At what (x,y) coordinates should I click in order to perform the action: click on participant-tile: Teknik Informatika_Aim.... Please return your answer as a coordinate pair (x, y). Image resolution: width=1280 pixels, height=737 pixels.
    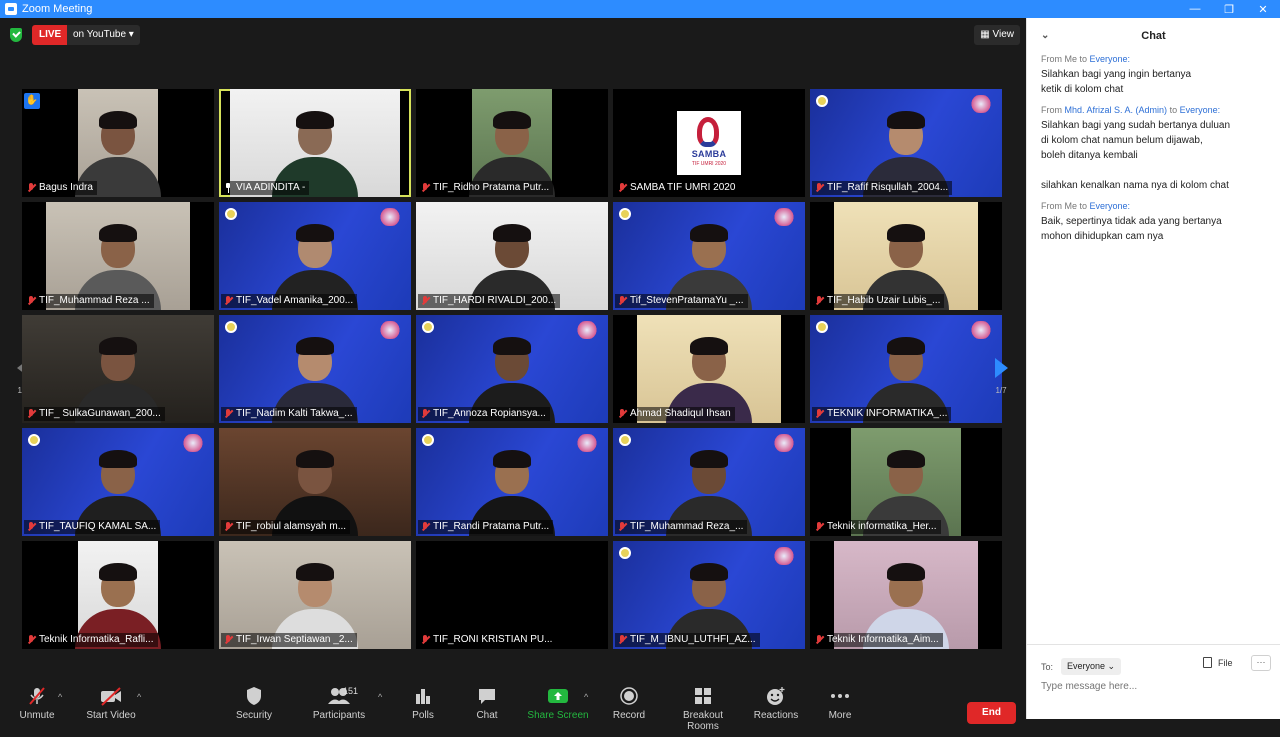
    Looking at the image, I should click on (906, 595).